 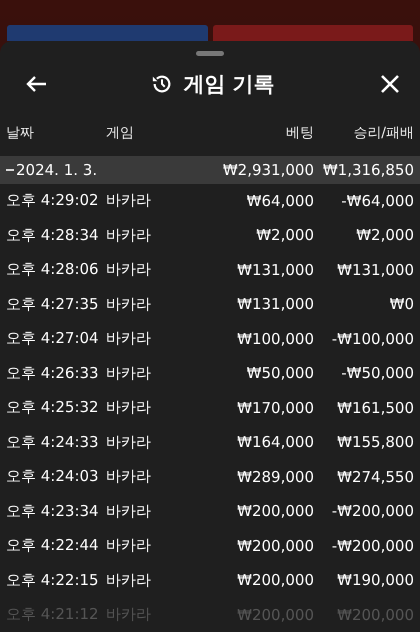 What do you see at coordinates (375, 580) in the screenshot?
I see `result-cell-text: ₩190,000` at bounding box center [375, 580].